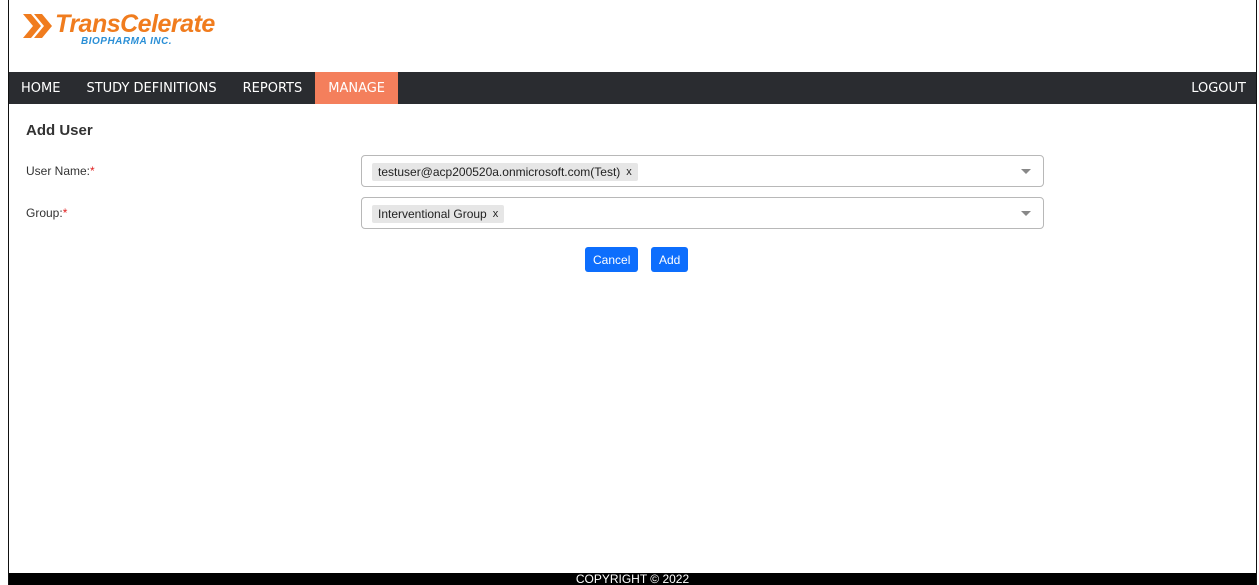 Image resolution: width=1259 pixels, height=585 pixels. I want to click on selected-group-chip: Interventional Group x, so click(438, 214).